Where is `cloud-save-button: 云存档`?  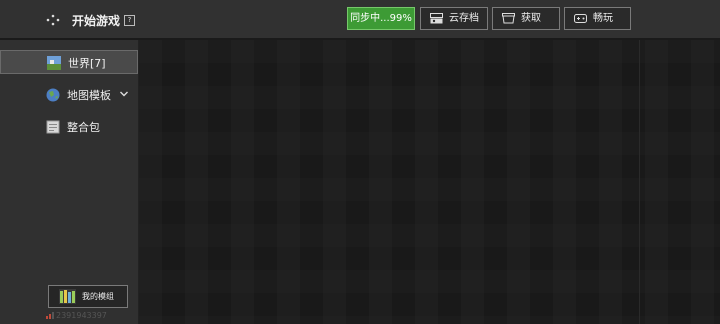
cloud-save-button: 云存档 is located at coordinates (454, 18).